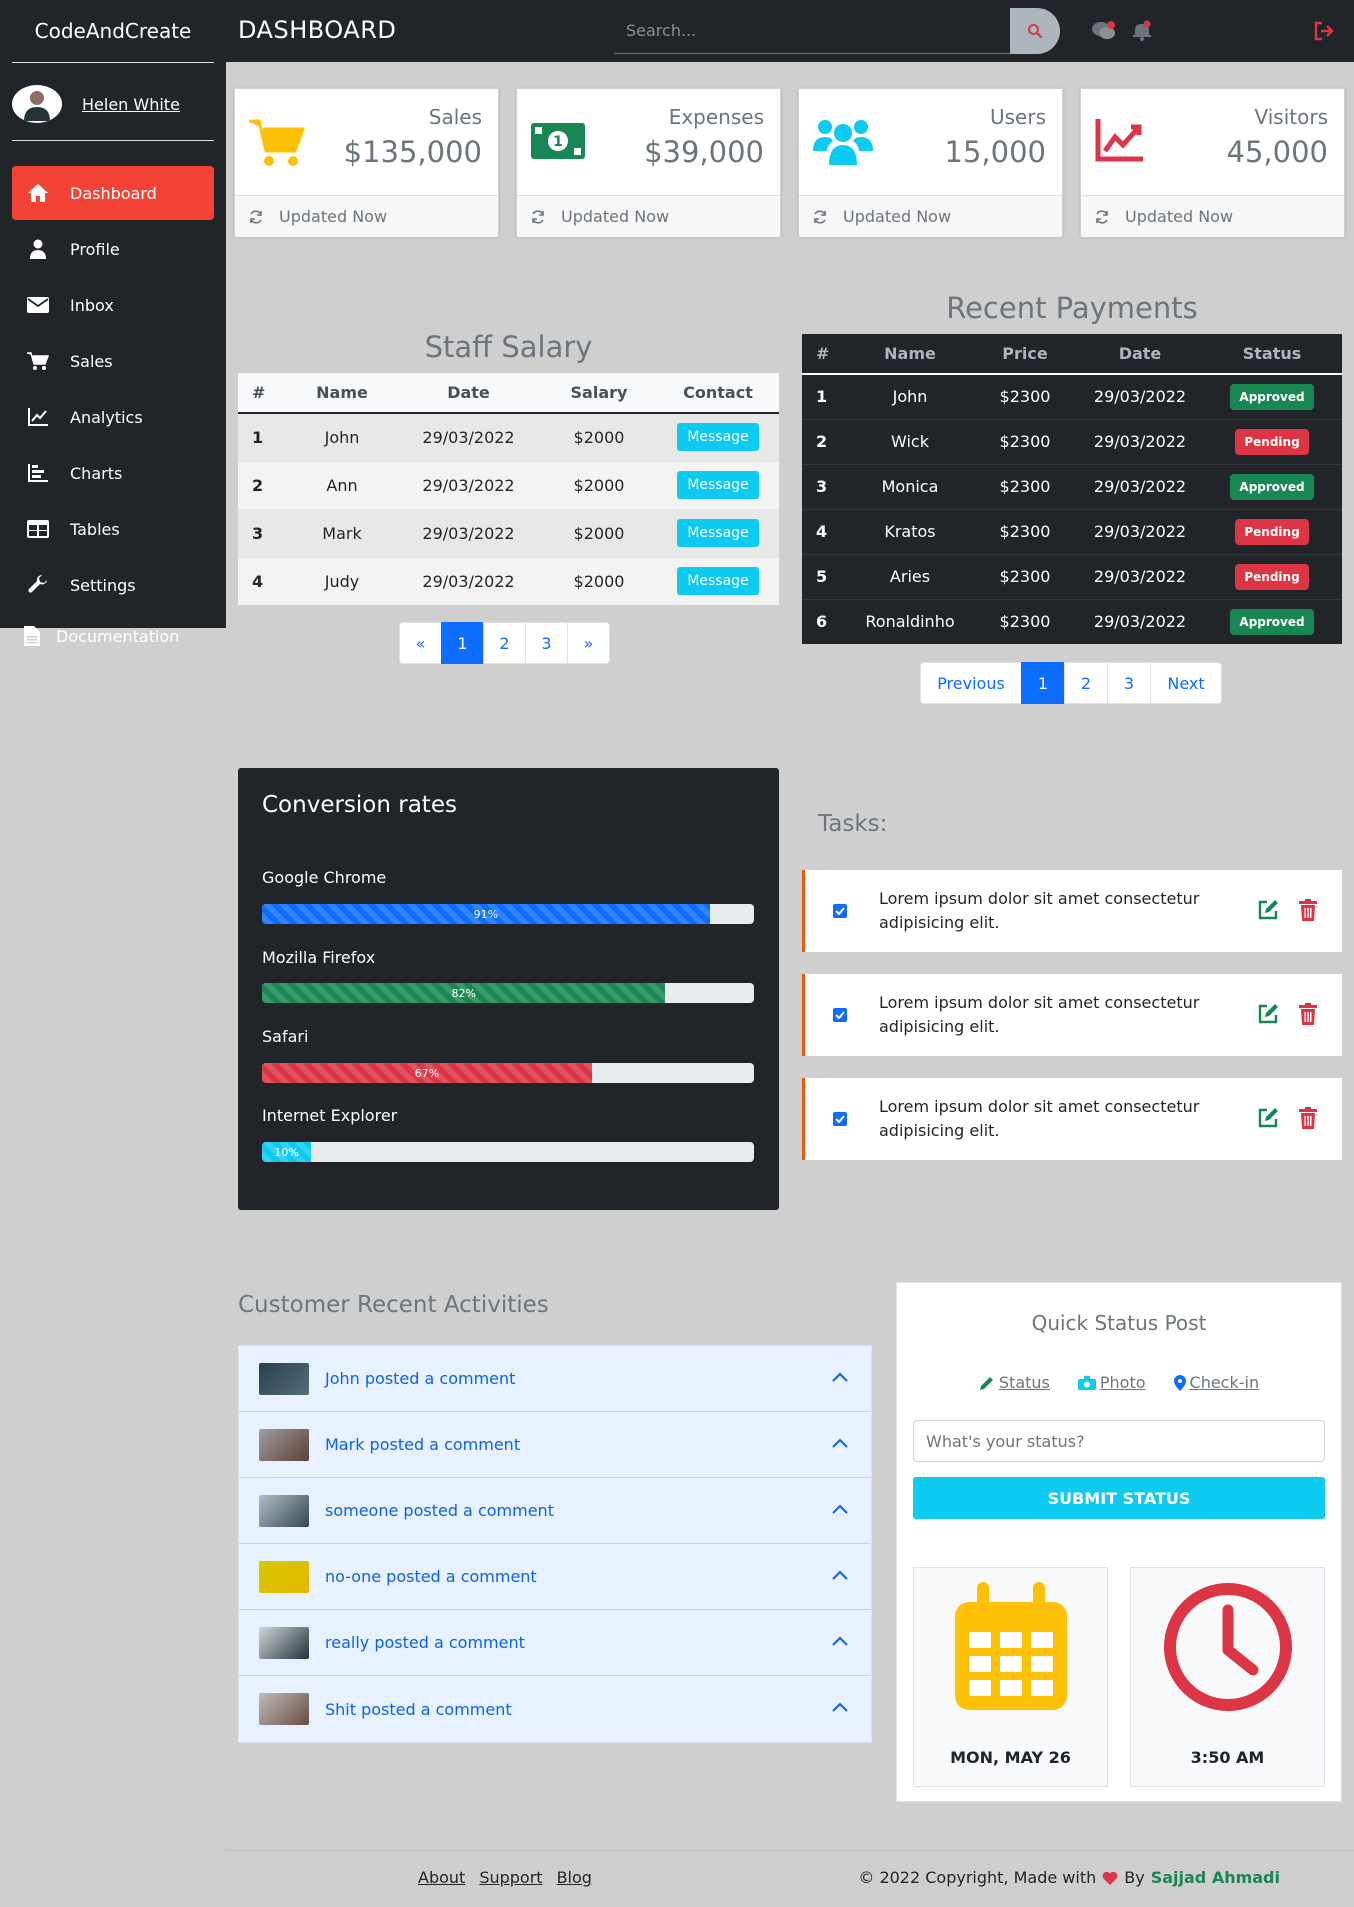 The height and width of the screenshot is (1907, 1354). What do you see at coordinates (555, 1379) in the screenshot?
I see `accordion-item: John posted a comment` at bounding box center [555, 1379].